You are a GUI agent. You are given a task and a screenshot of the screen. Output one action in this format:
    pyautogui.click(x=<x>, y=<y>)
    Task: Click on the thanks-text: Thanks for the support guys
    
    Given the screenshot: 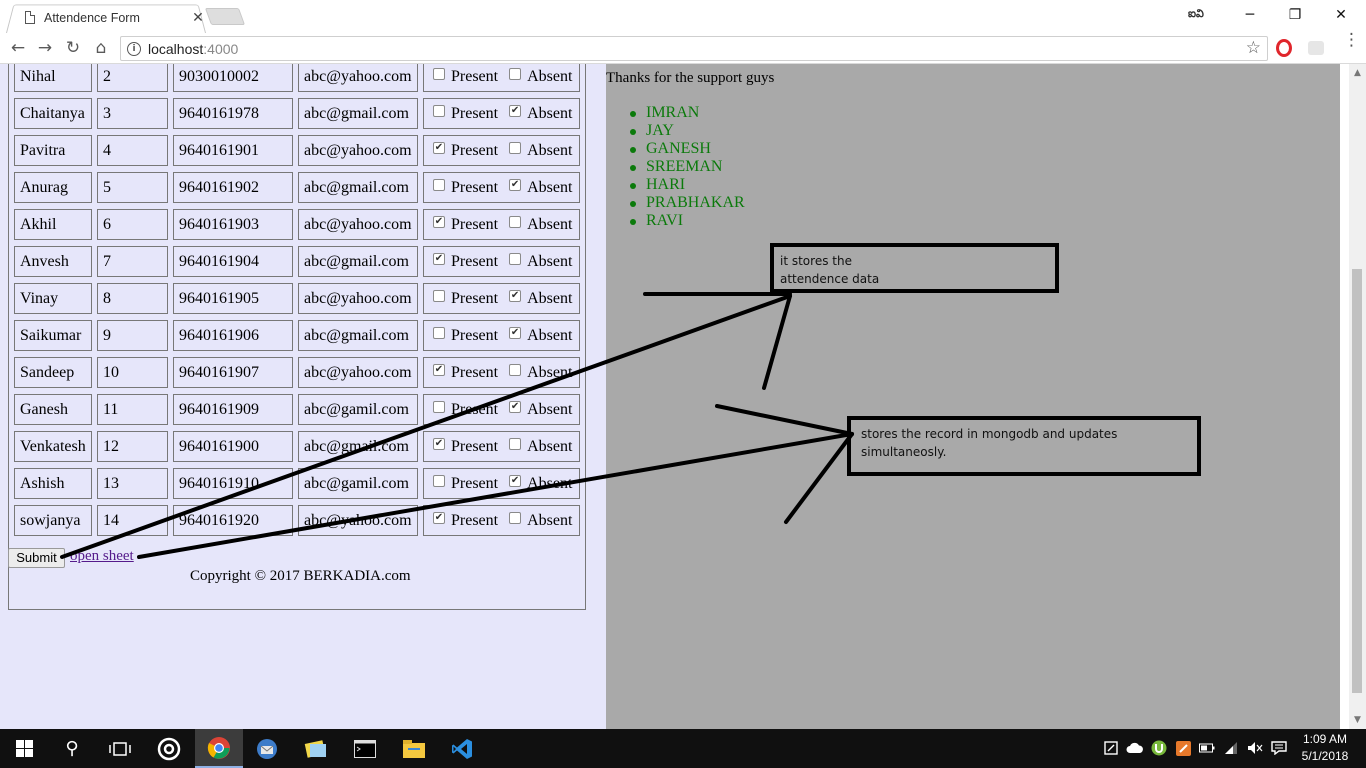 What is the action you would take?
    pyautogui.click(x=690, y=78)
    